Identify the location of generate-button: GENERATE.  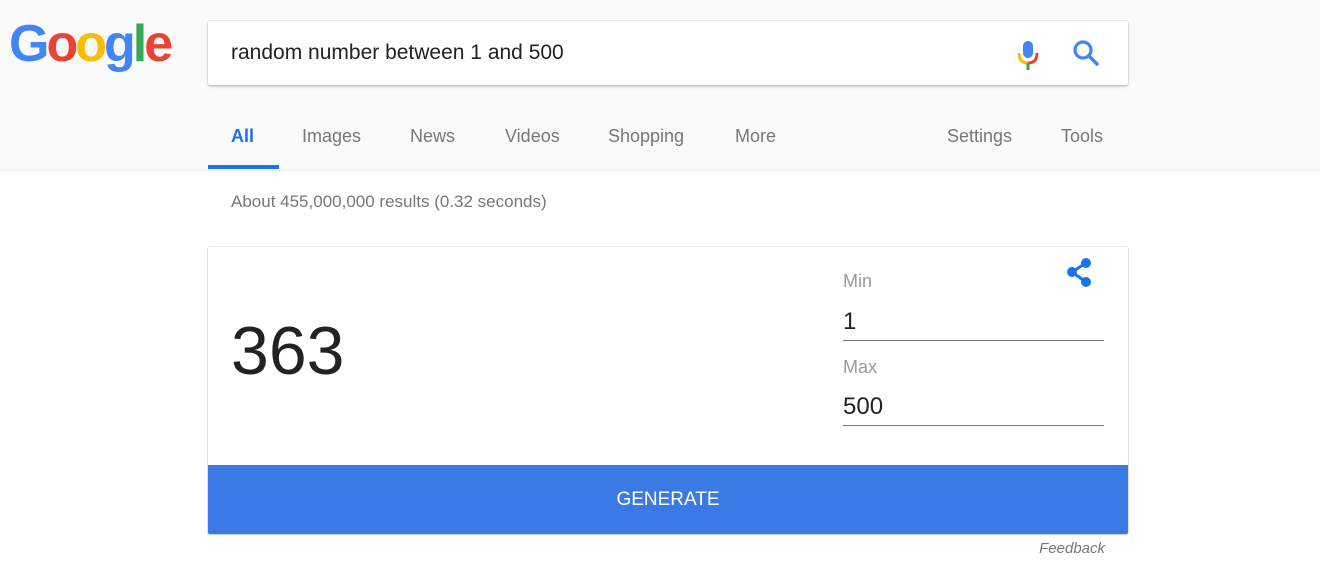
(668, 499).